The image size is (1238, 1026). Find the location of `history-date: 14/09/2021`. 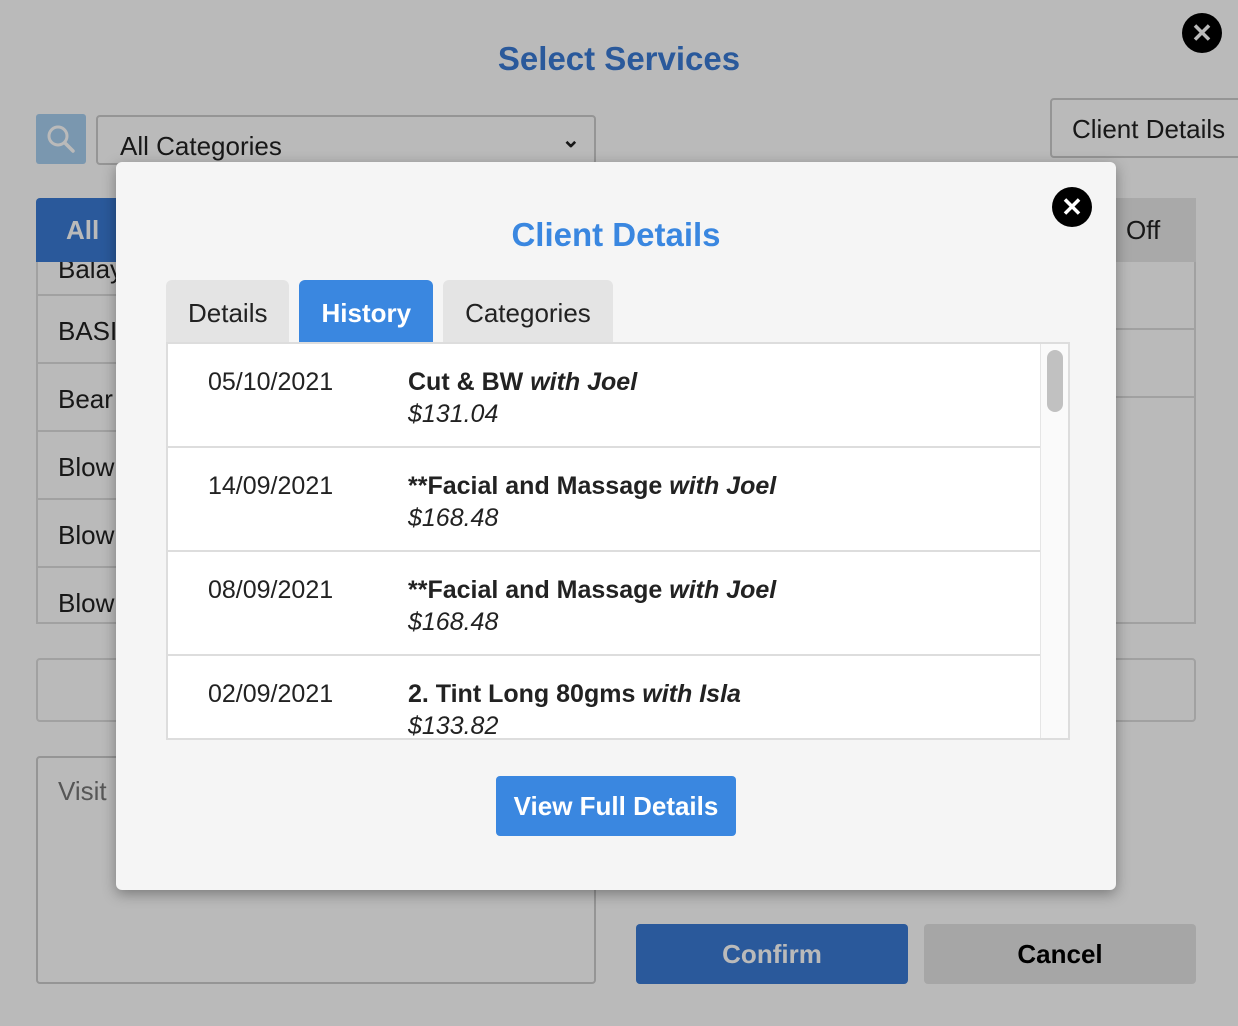

history-date: 14/09/2021 is located at coordinates (271, 486).